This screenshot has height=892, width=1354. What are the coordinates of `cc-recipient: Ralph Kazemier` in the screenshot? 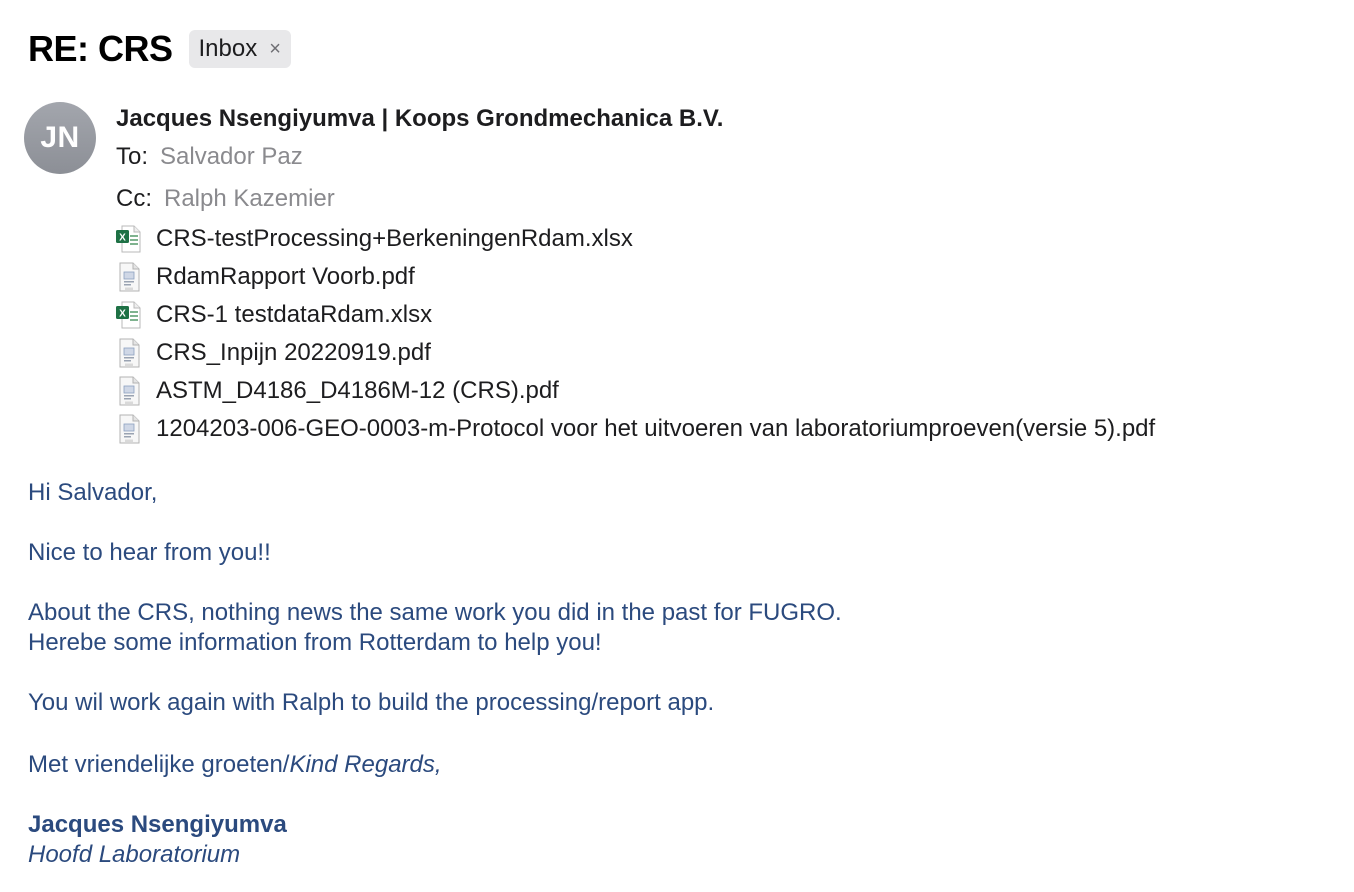 It's located at (249, 198).